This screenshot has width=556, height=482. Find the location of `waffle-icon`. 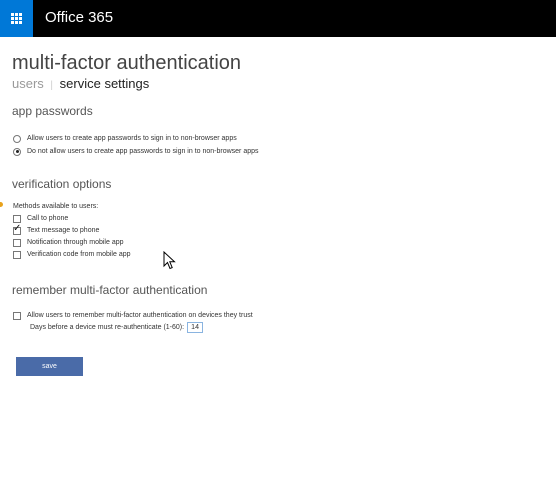

waffle-icon is located at coordinates (16, 18).